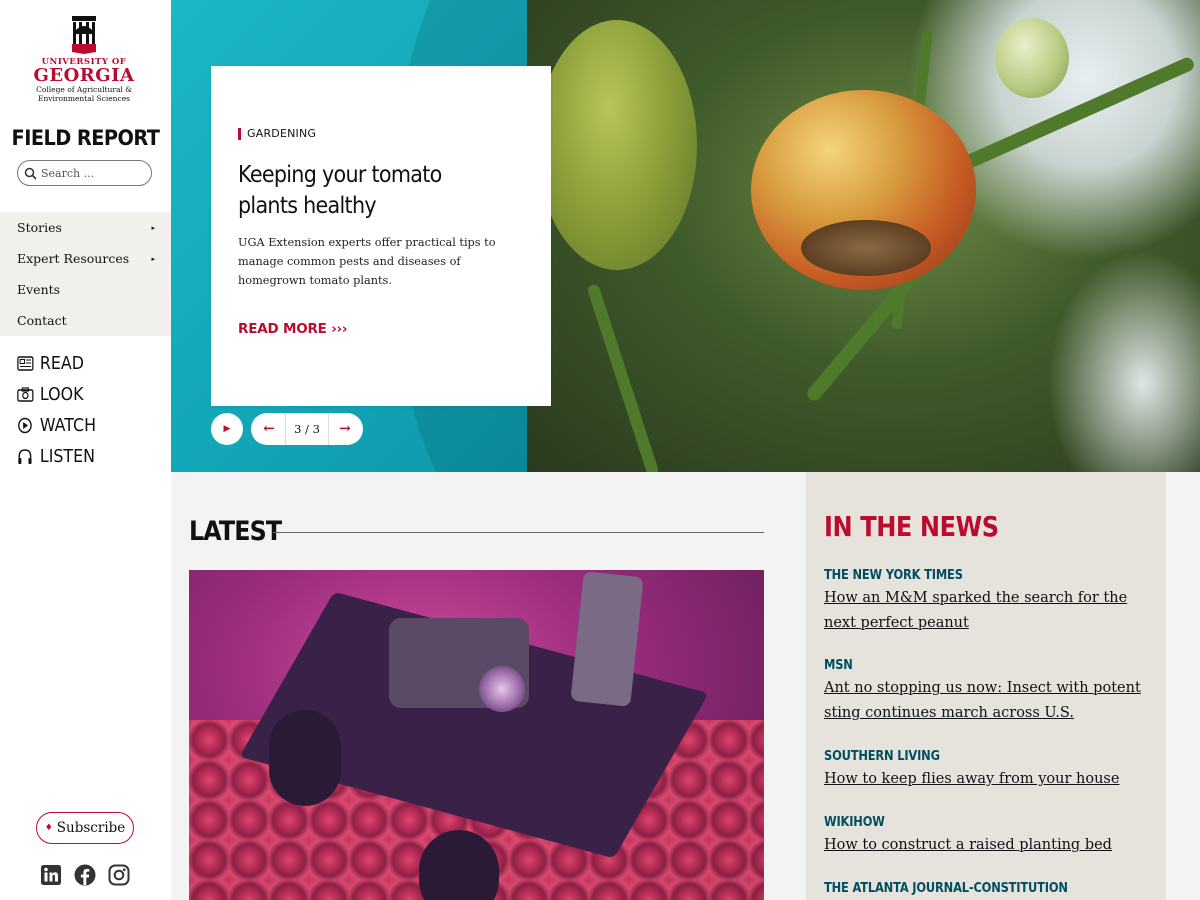 This screenshot has width=1200, height=900. What do you see at coordinates (91, 173) in the screenshot?
I see `search-input` at bounding box center [91, 173].